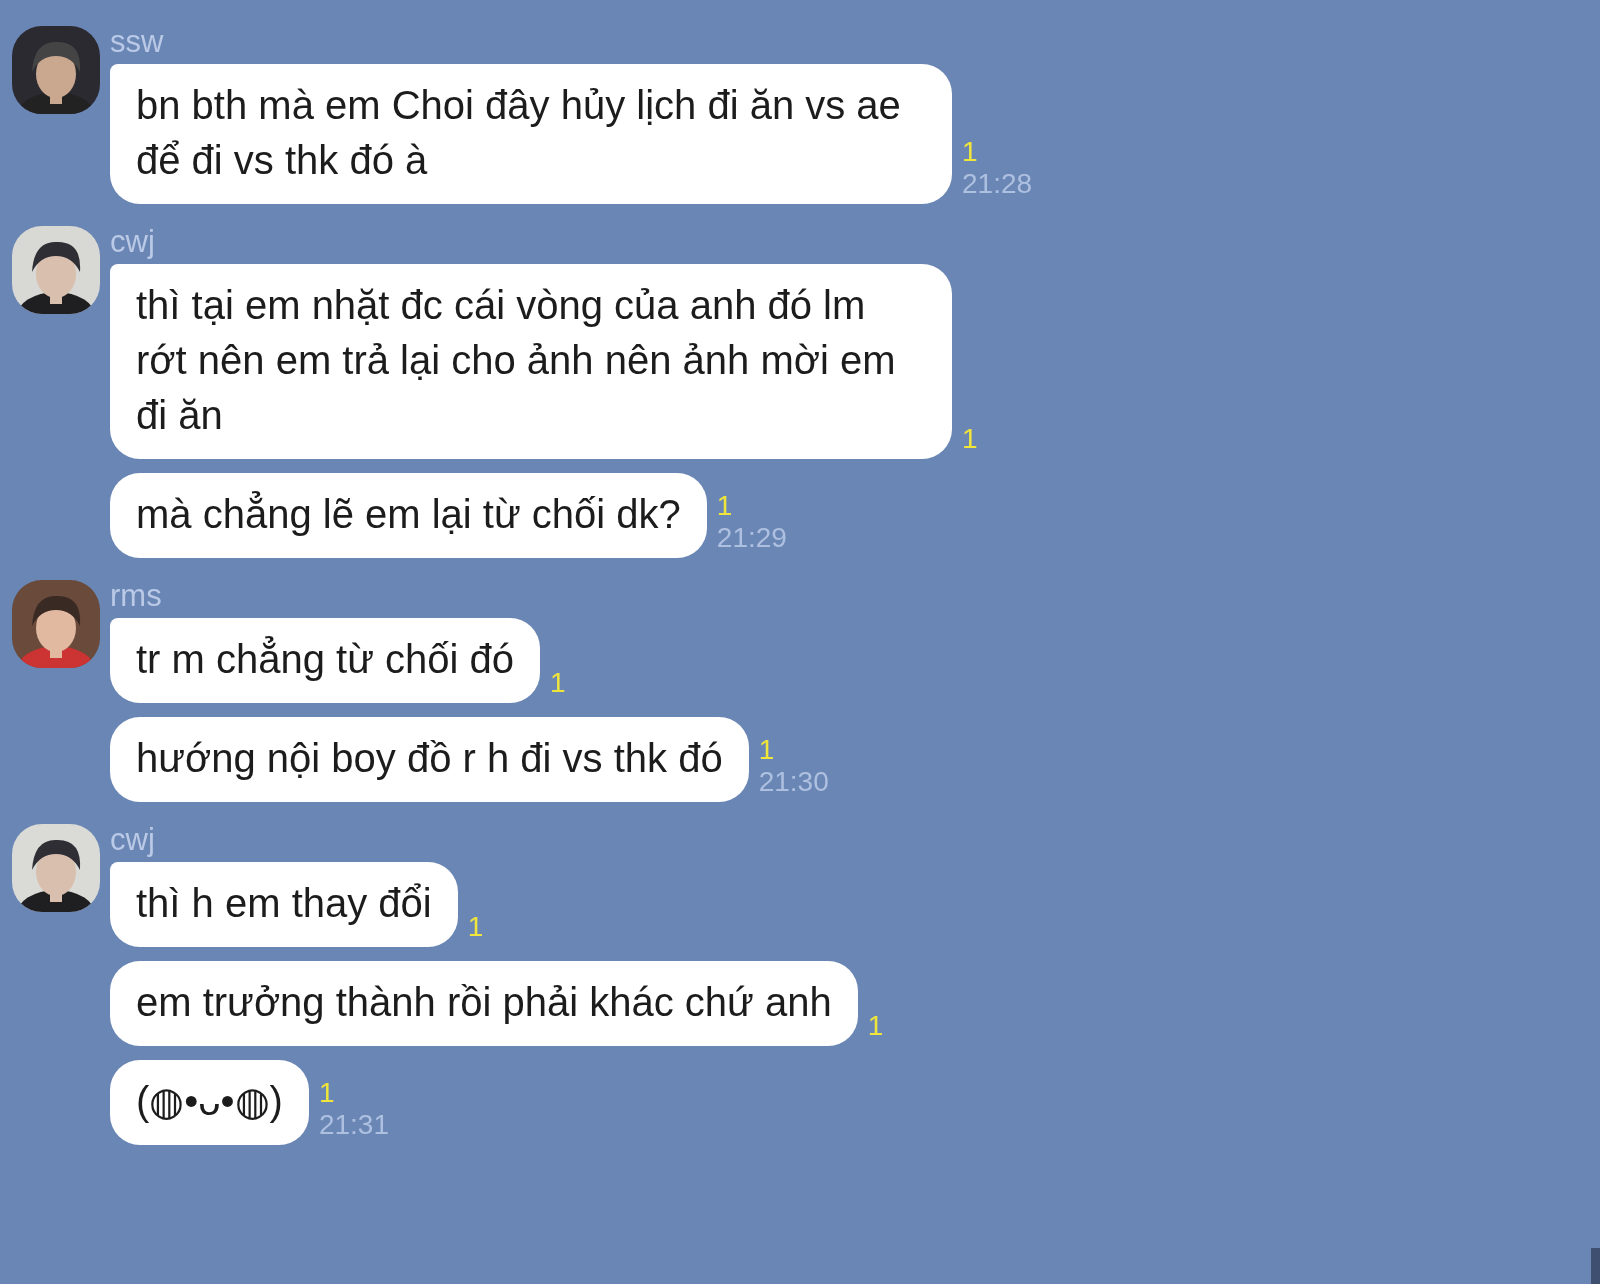  Describe the element at coordinates (793, 782) in the screenshot. I see `timestamp: 21:30` at that location.